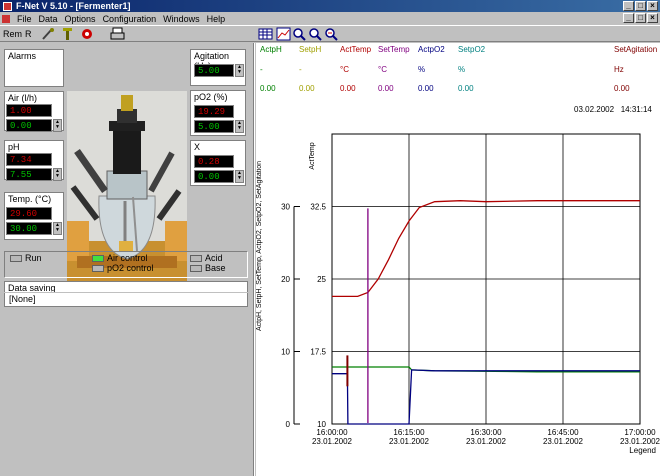 The width and height of the screenshot is (660, 476). What do you see at coordinates (28, 34) in the screenshot?
I see `r-button: R` at bounding box center [28, 34].